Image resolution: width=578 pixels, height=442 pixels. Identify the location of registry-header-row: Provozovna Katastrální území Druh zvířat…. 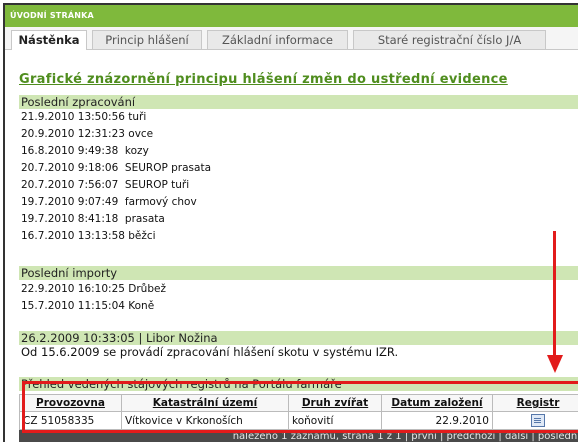
(298, 403).